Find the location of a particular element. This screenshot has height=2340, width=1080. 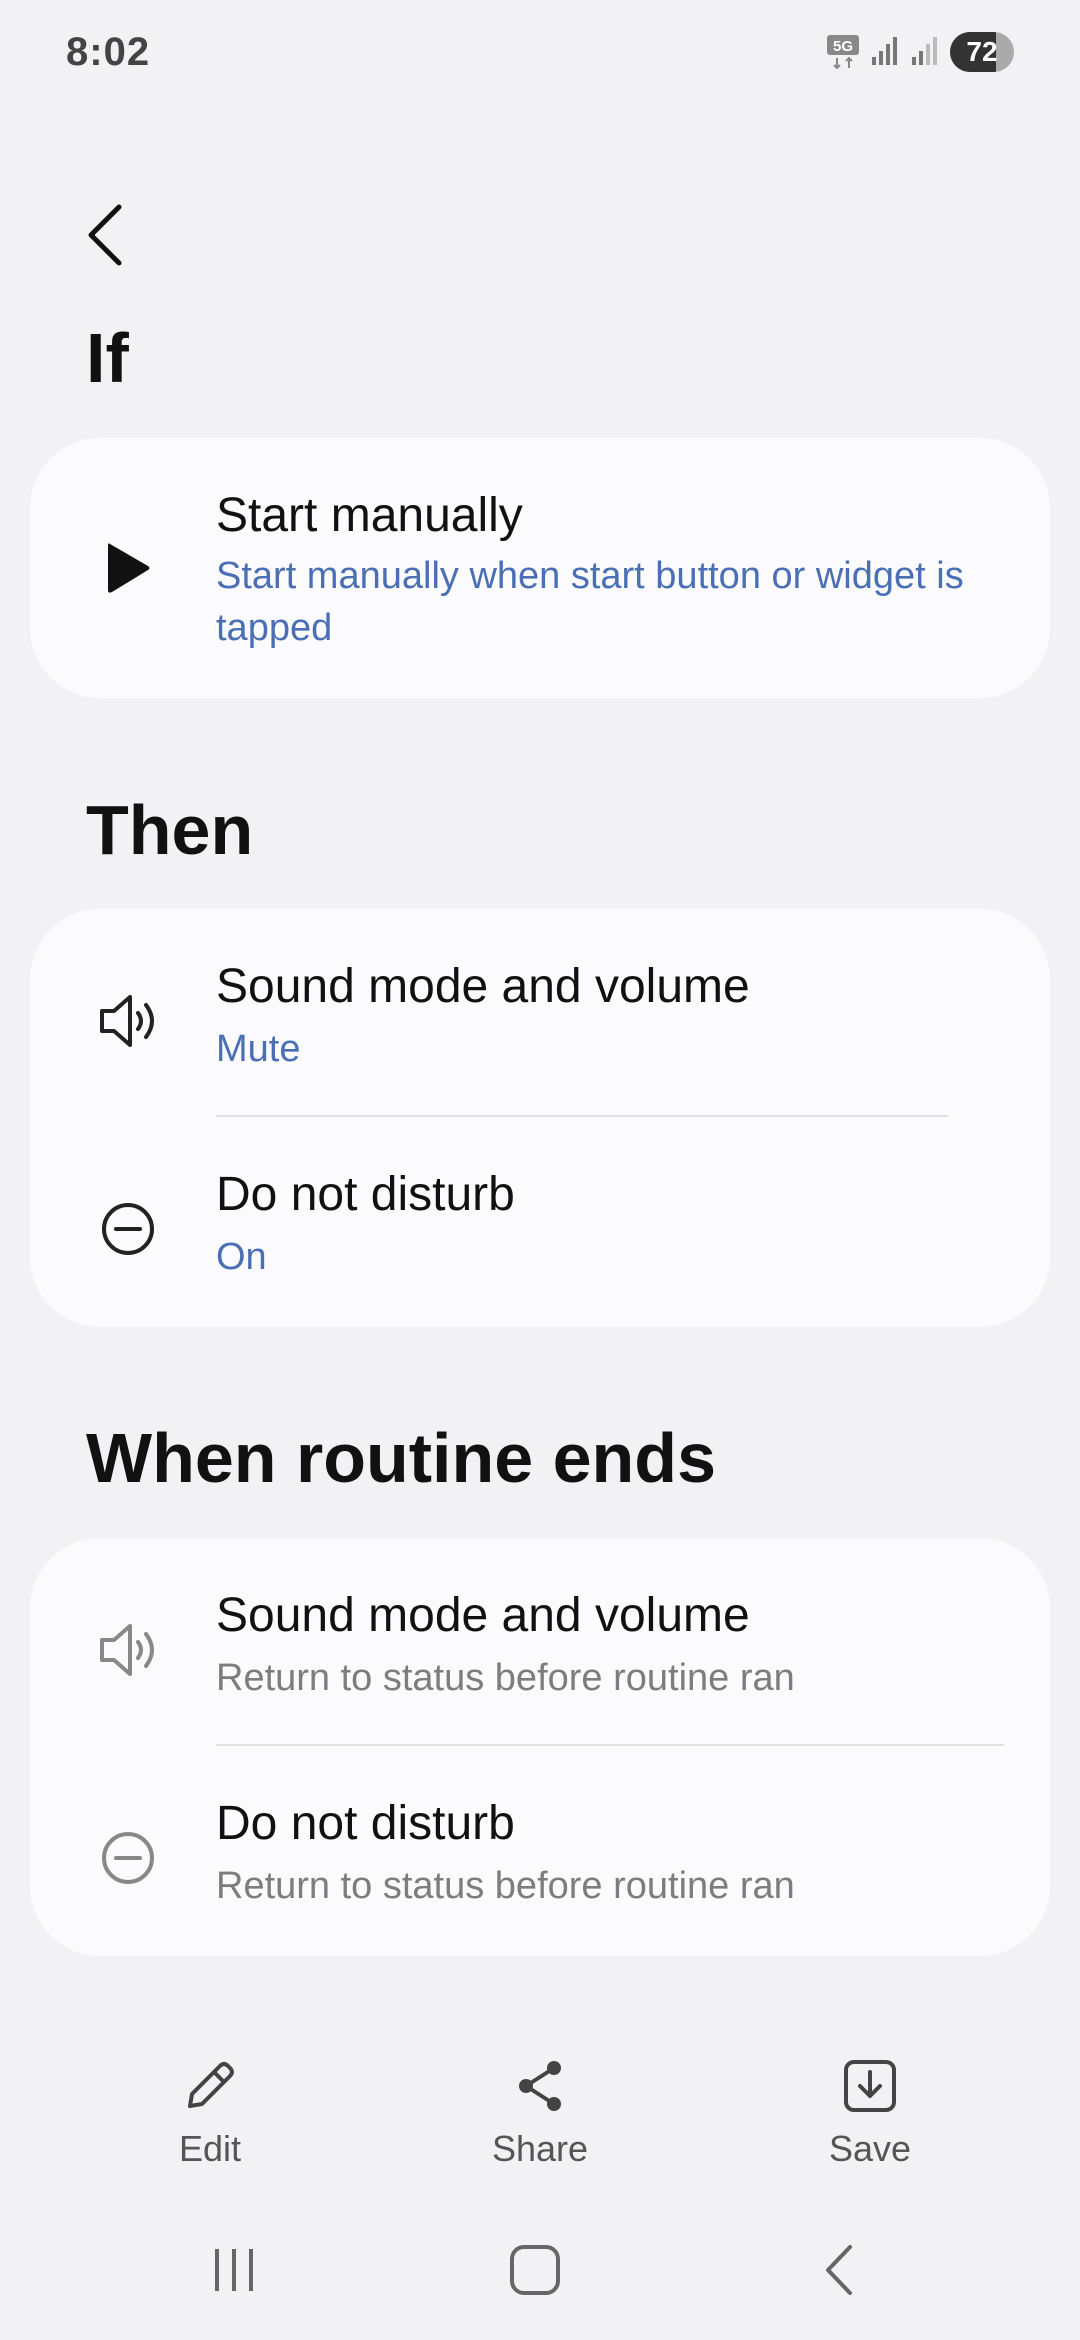

signal-icon is located at coordinates (885, 52).